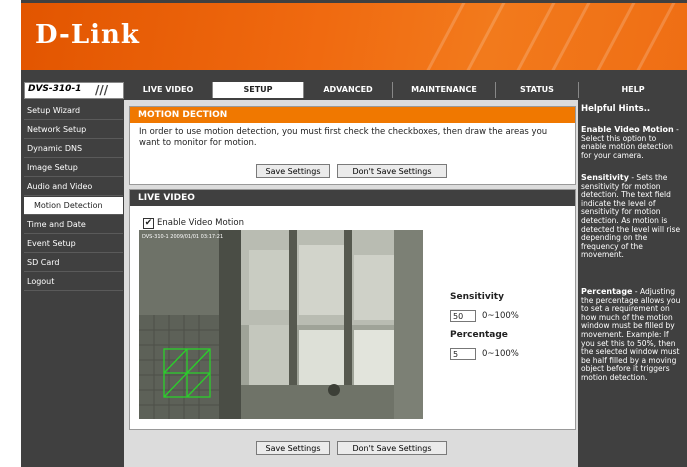 This screenshot has height=467, width=687. I want to click on sidebar-item-audio-video: Audio and Video, so click(73, 187).